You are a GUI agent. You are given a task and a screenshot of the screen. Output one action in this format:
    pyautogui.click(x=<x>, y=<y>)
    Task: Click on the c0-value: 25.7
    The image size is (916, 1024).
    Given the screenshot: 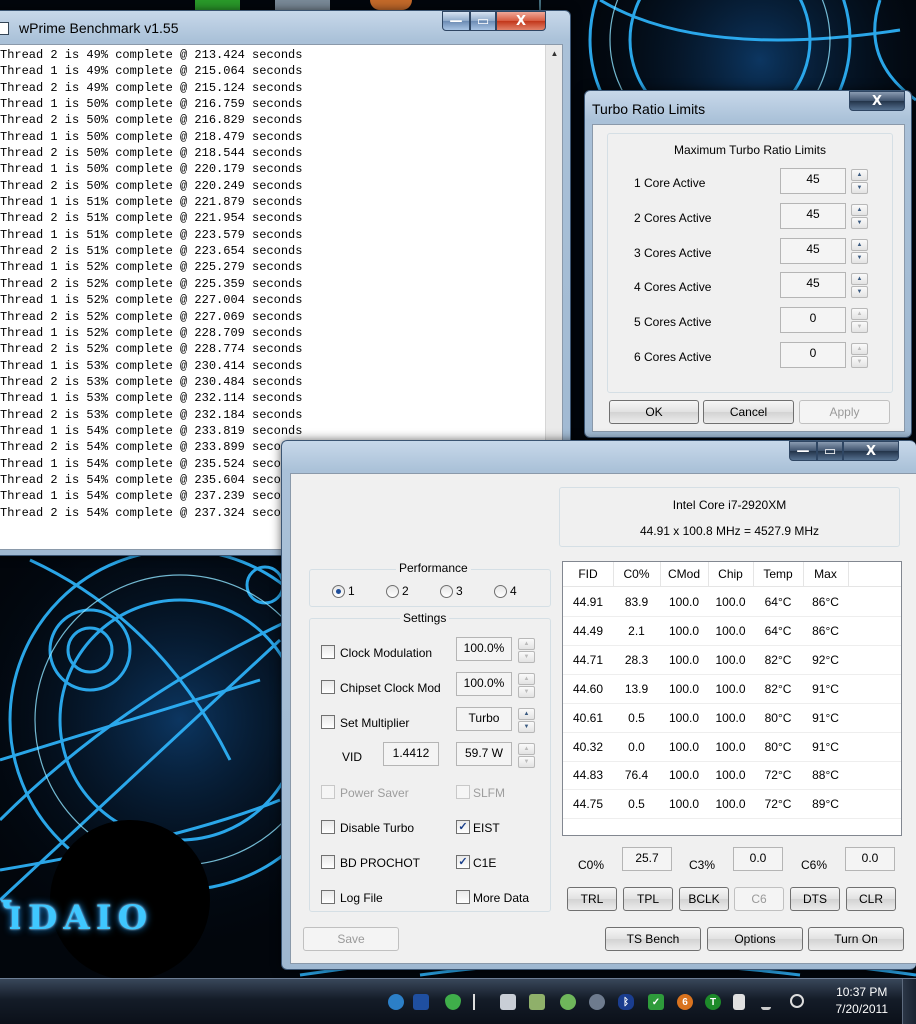 What is the action you would take?
    pyautogui.click(x=647, y=859)
    